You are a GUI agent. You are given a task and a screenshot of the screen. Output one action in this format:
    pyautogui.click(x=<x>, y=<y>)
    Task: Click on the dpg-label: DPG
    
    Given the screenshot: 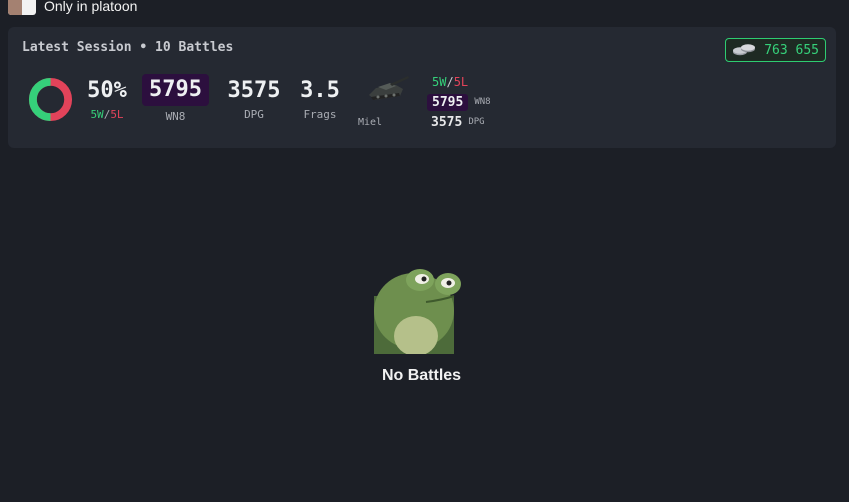 What is the action you would take?
    pyautogui.click(x=254, y=114)
    